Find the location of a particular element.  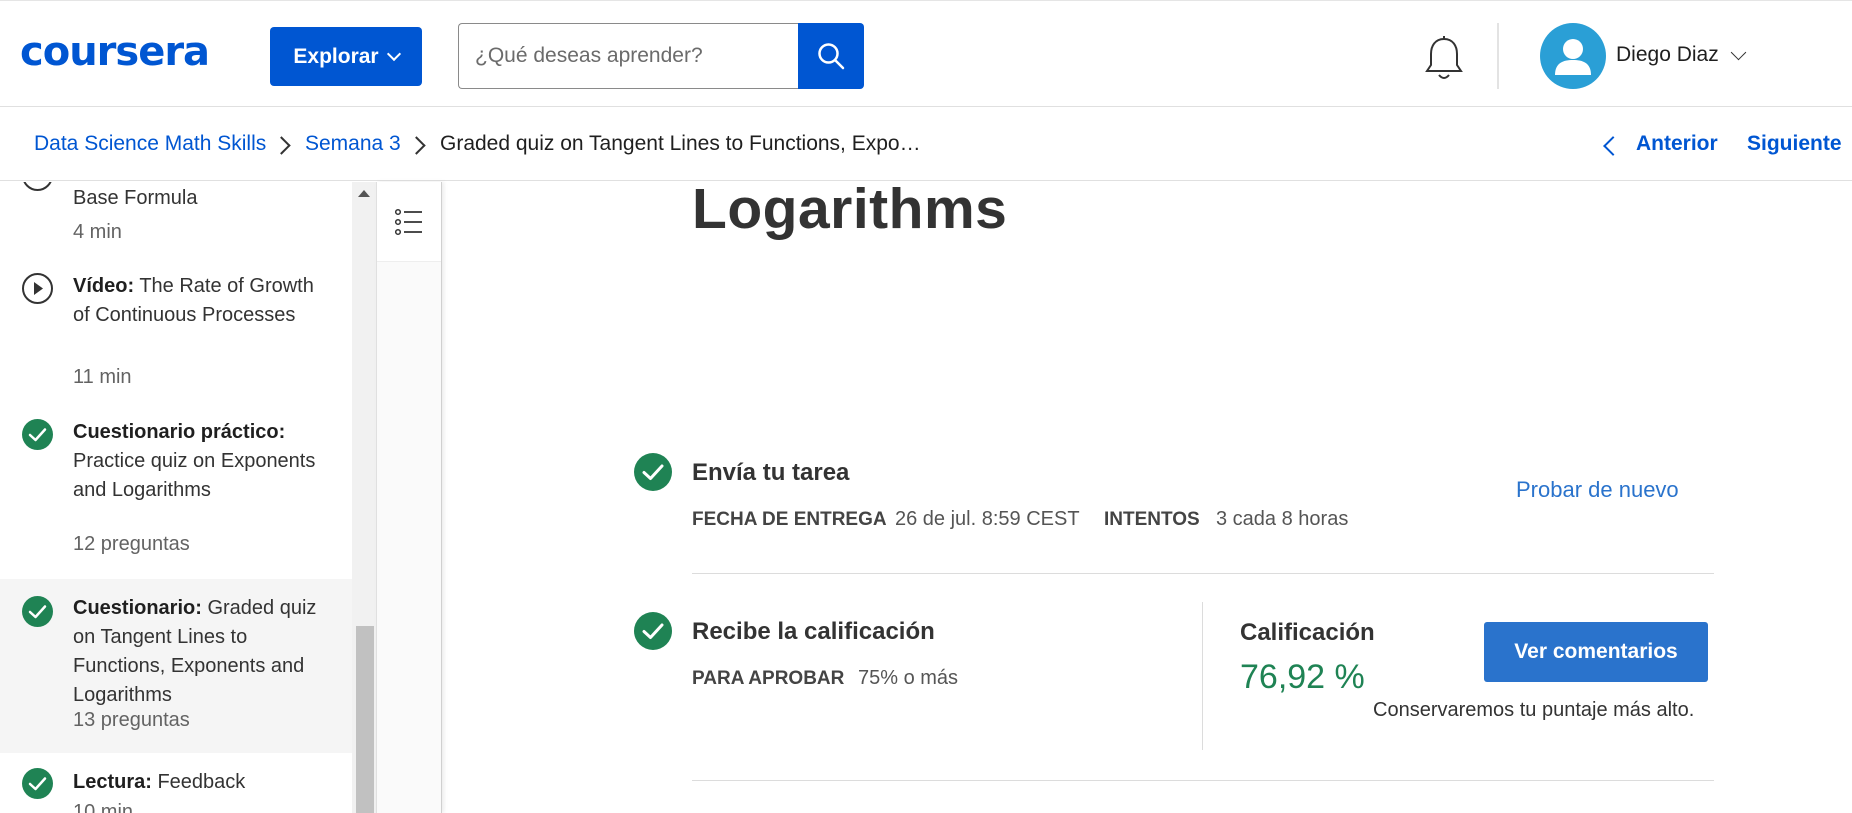

avatar is located at coordinates (1573, 56).